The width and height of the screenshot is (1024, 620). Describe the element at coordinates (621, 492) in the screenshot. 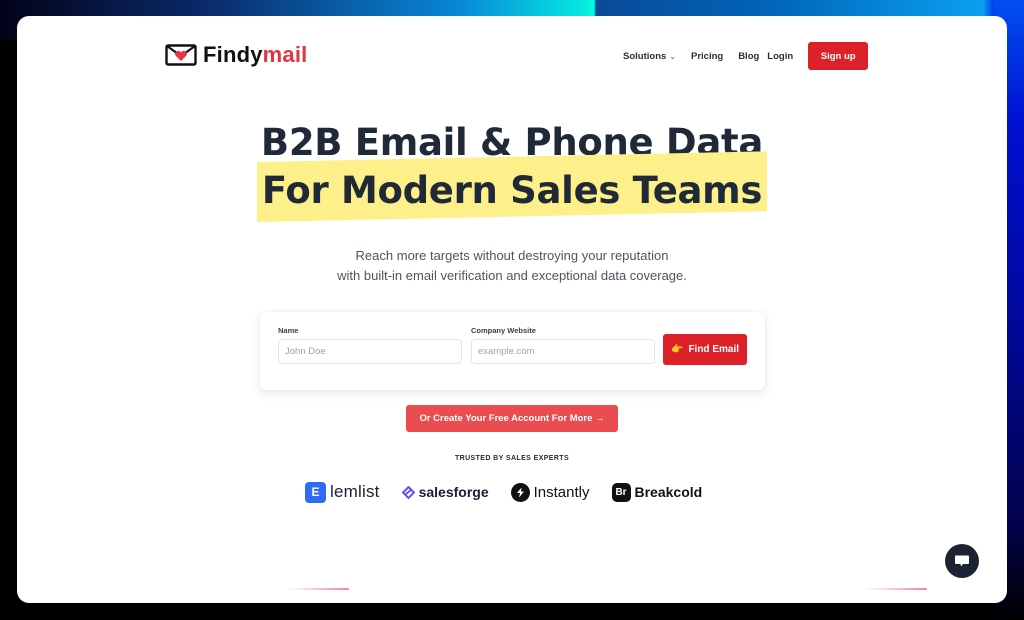

I see `breakcold-icon: Br` at that location.